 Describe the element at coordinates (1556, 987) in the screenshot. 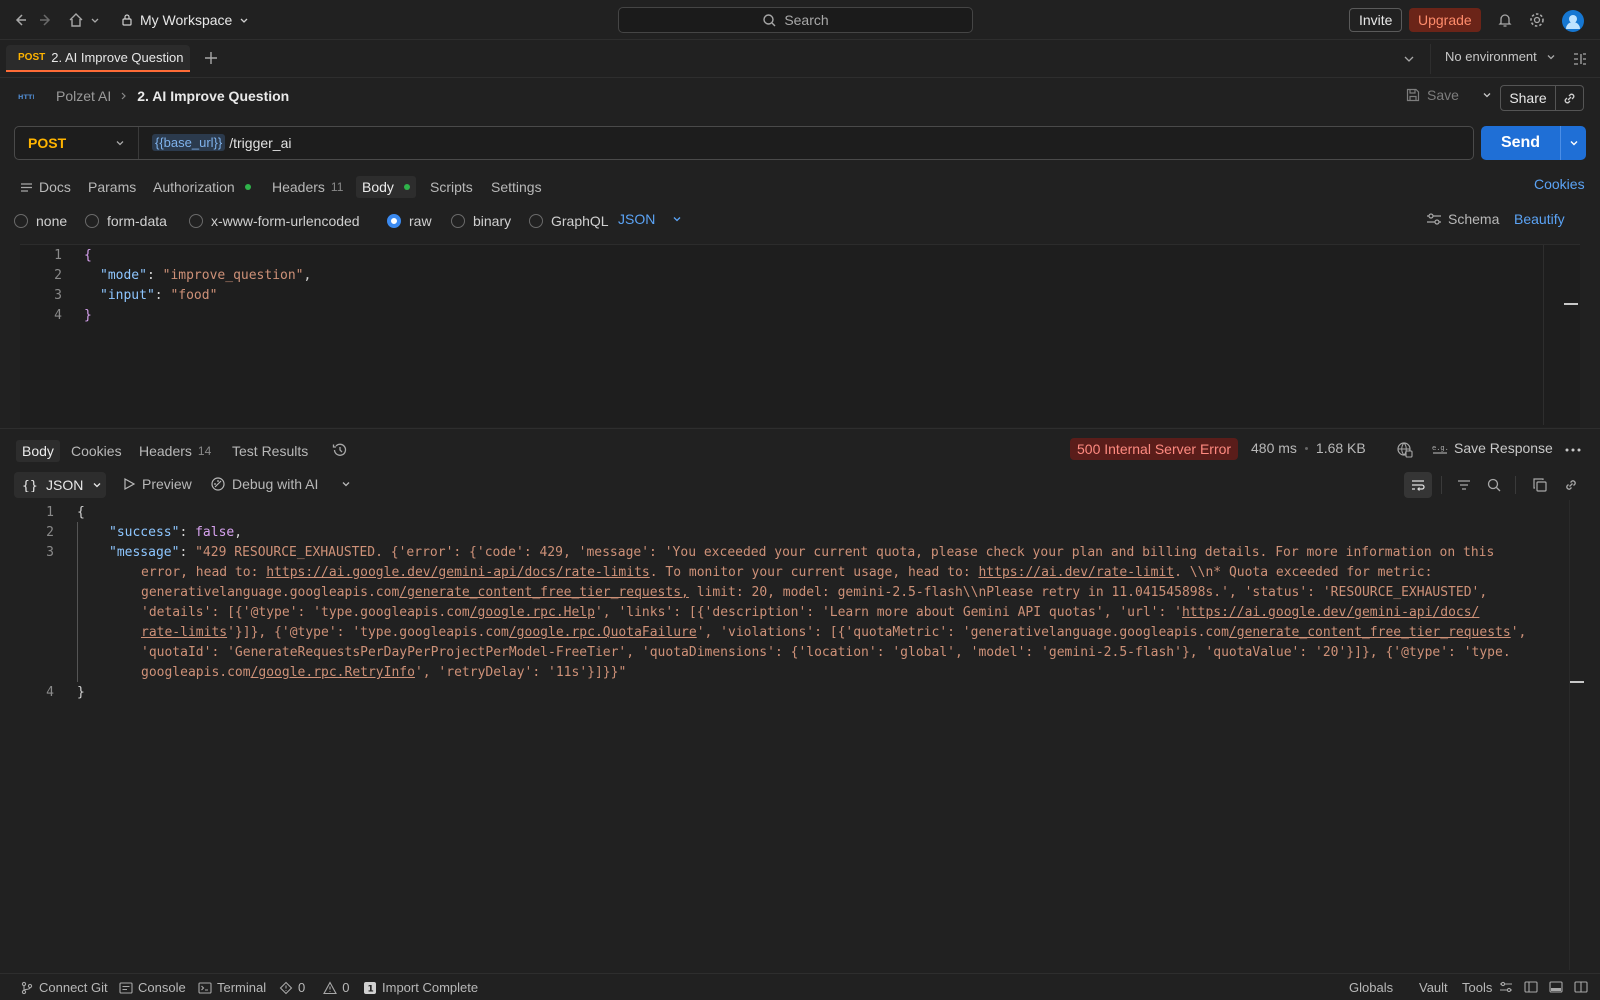

I see `layout-bottom-panel-icon` at that location.